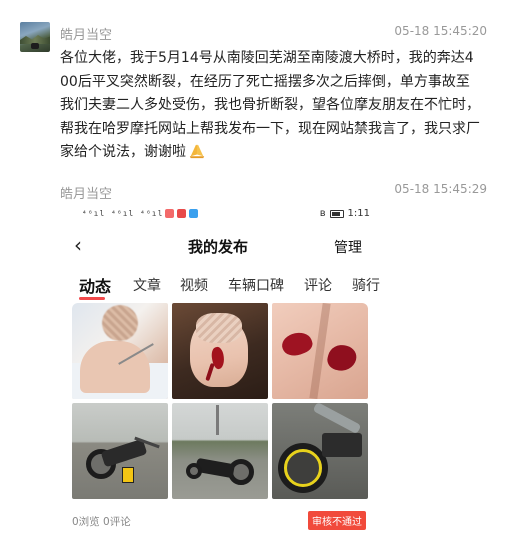 This screenshot has height=541, width=508. Describe the element at coordinates (120, 351) in the screenshot. I see `hospital-patient-photo` at that location.